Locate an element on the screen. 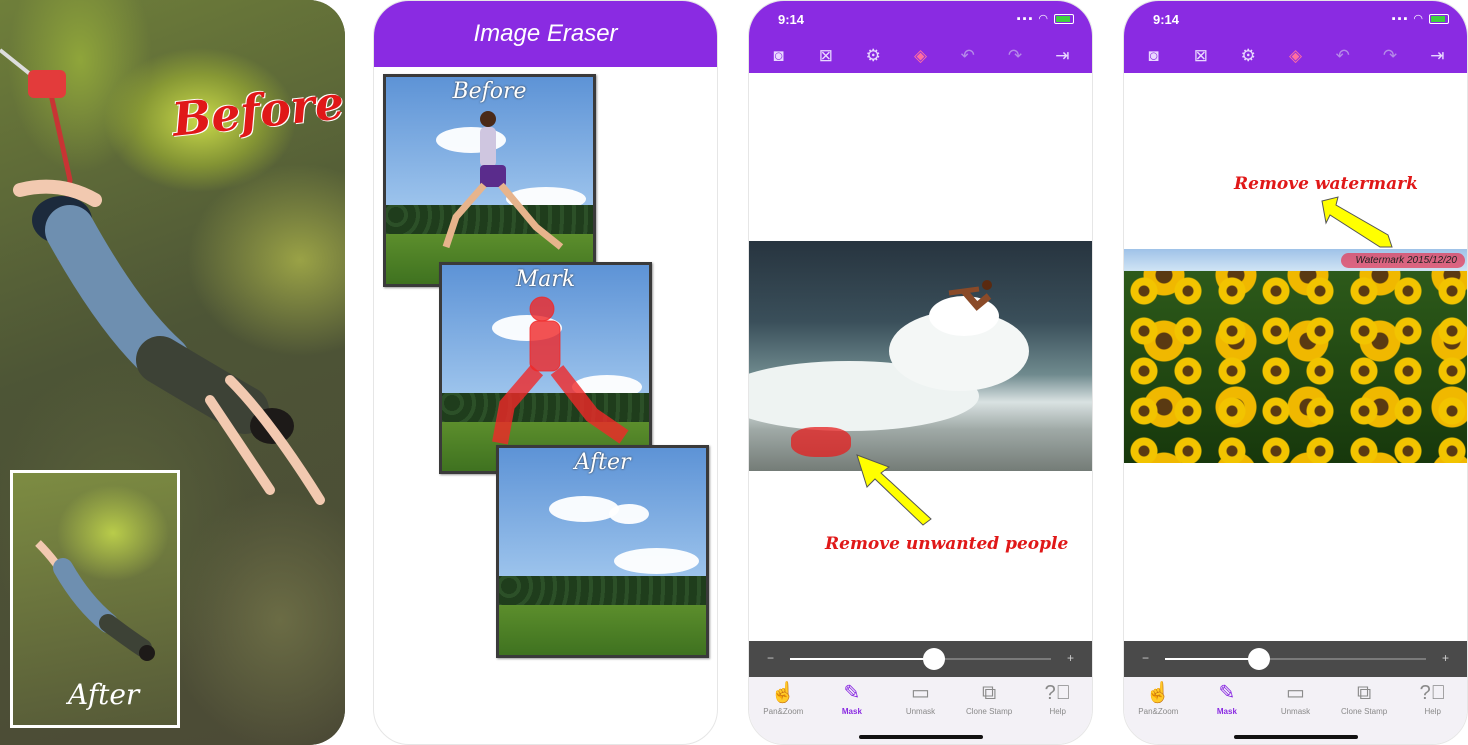  mark-card: Mark is located at coordinates (545, 368).